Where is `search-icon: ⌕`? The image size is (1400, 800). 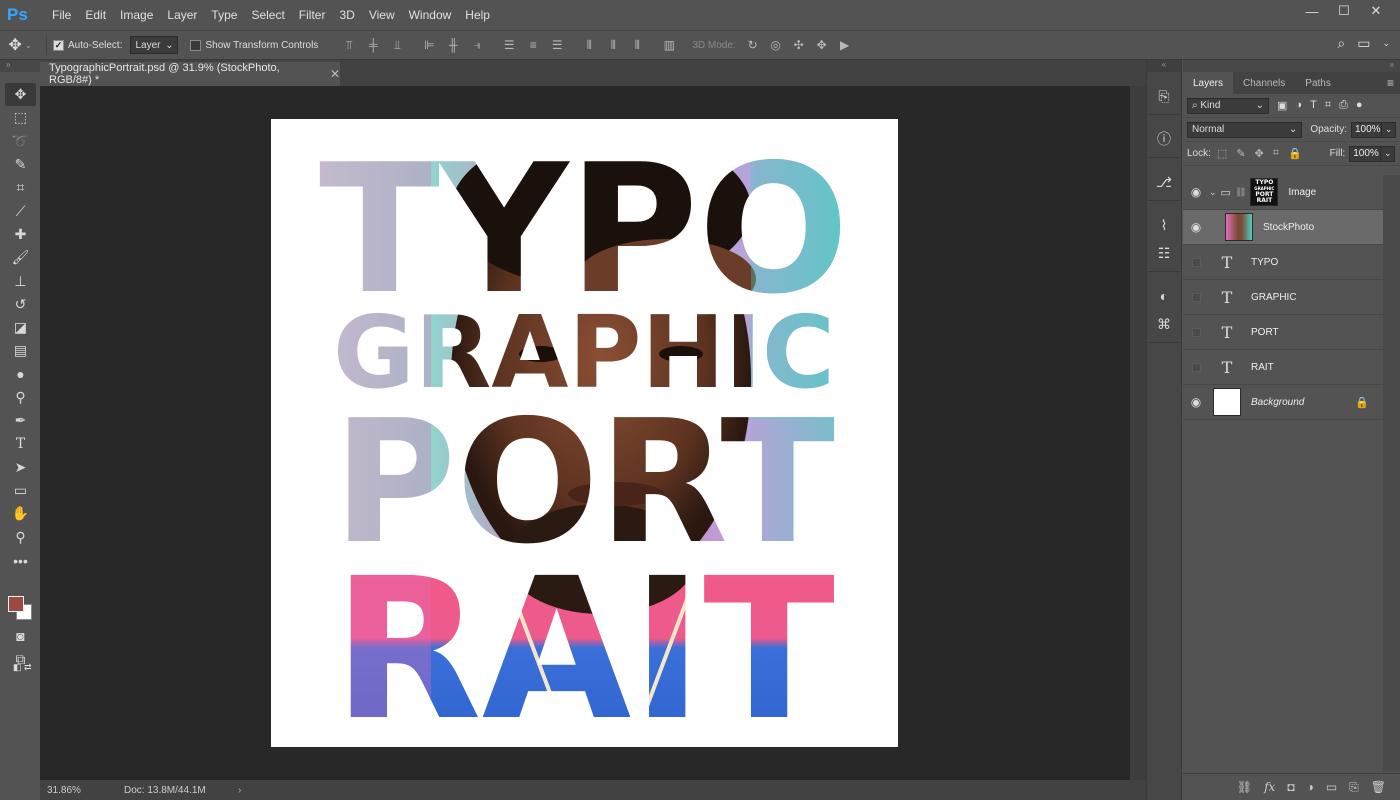 search-icon: ⌕ is located at coordinates (1341, 43).